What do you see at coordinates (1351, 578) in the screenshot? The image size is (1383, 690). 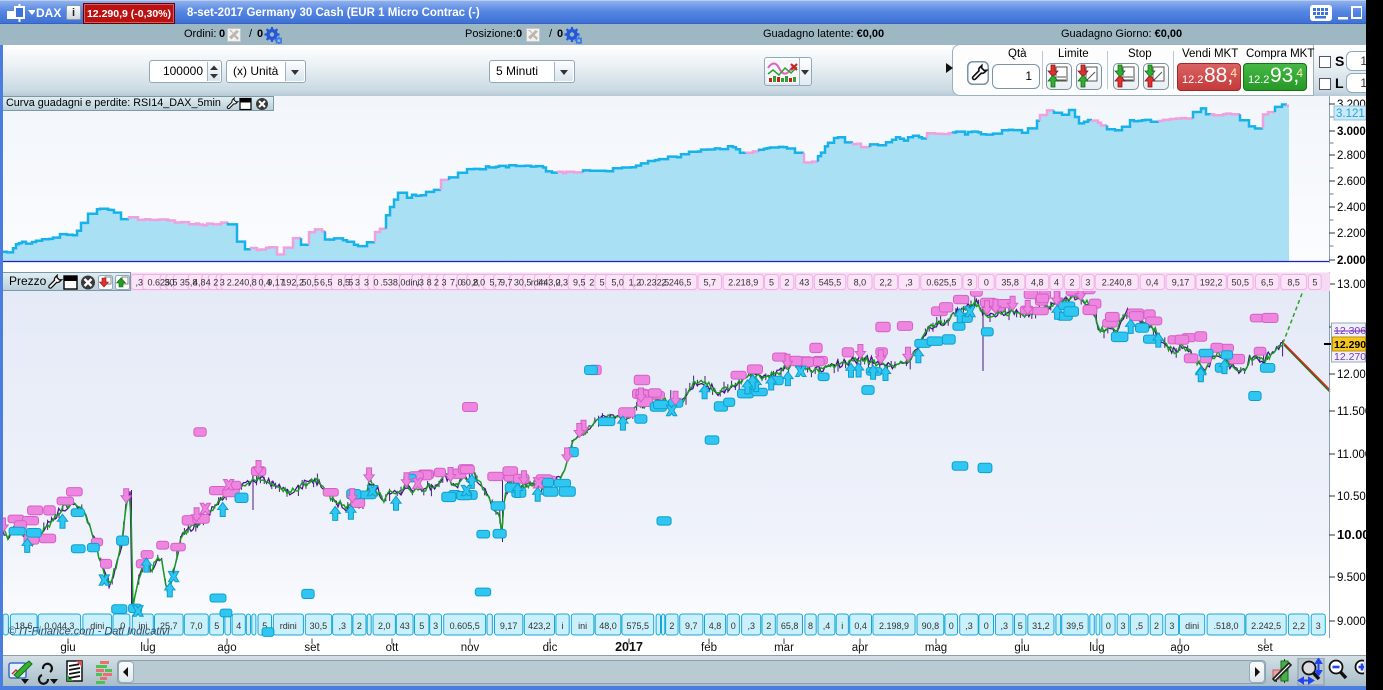 I see `svg-text: 9.500` at bounding box center [1351, 578].